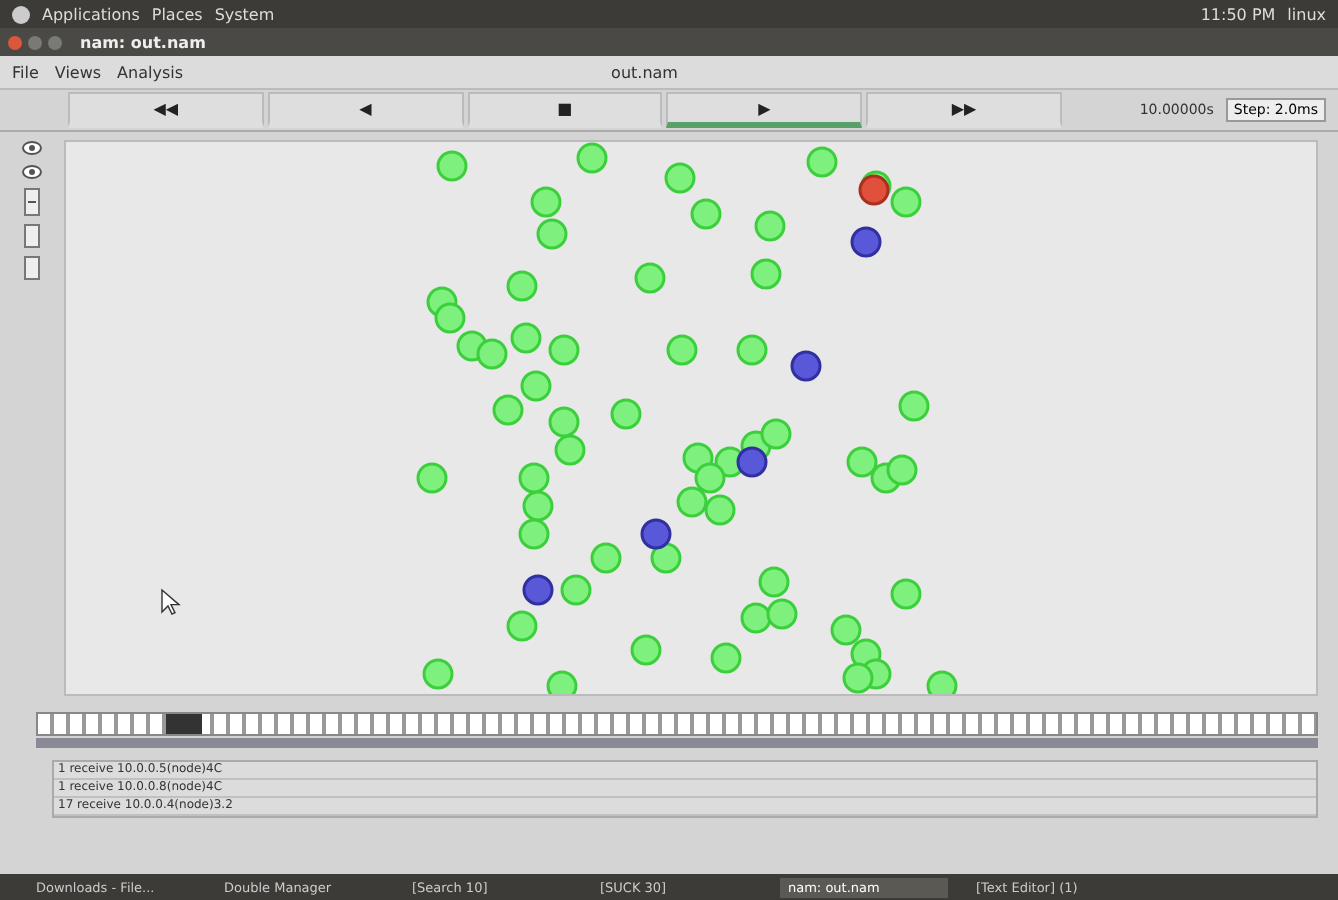 Image resolution: width=1338 pixels, height=900 pixels. What do you see at coordinates (964, 110) in the screenshot?
I see `playback-button: ▶▶` at bounding box center [964, 110].